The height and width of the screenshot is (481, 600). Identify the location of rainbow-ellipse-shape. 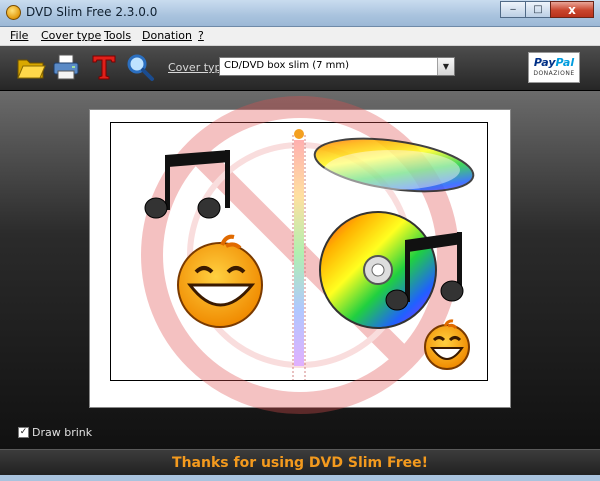
(394, 165).